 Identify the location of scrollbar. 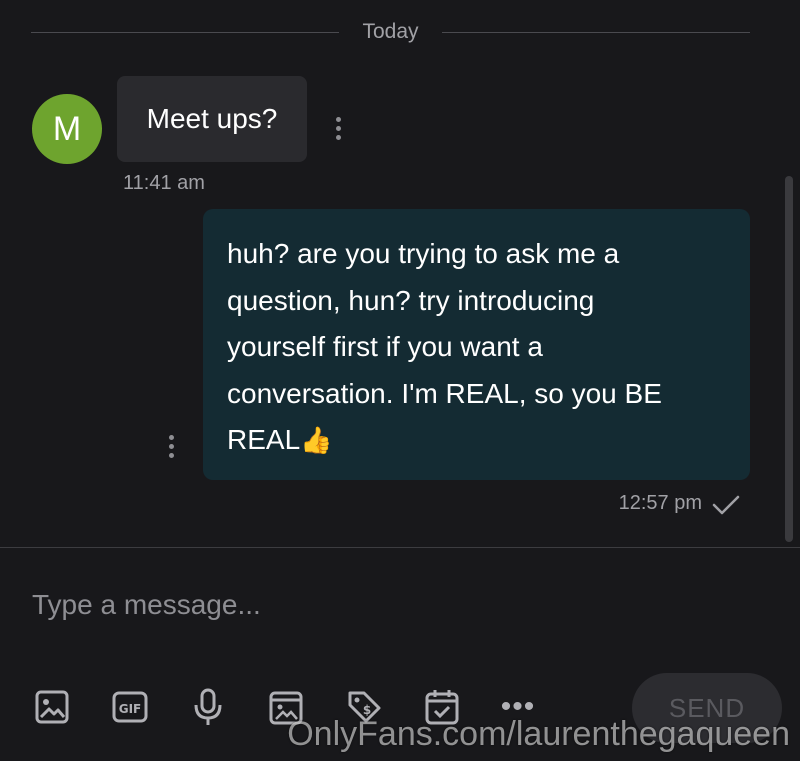
(789, 359).